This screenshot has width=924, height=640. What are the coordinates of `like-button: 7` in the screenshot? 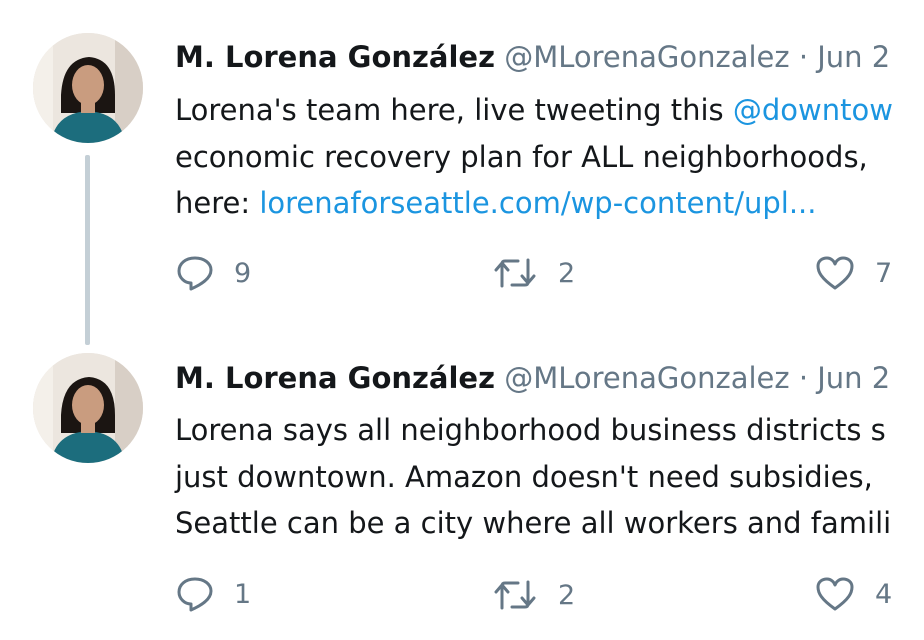 It's located at (853, 273).